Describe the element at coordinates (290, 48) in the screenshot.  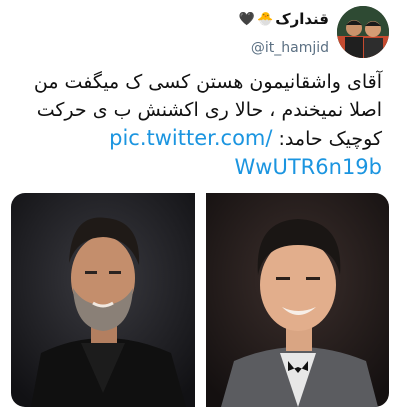
I see `author-handle: @it_hamjid` at that location.